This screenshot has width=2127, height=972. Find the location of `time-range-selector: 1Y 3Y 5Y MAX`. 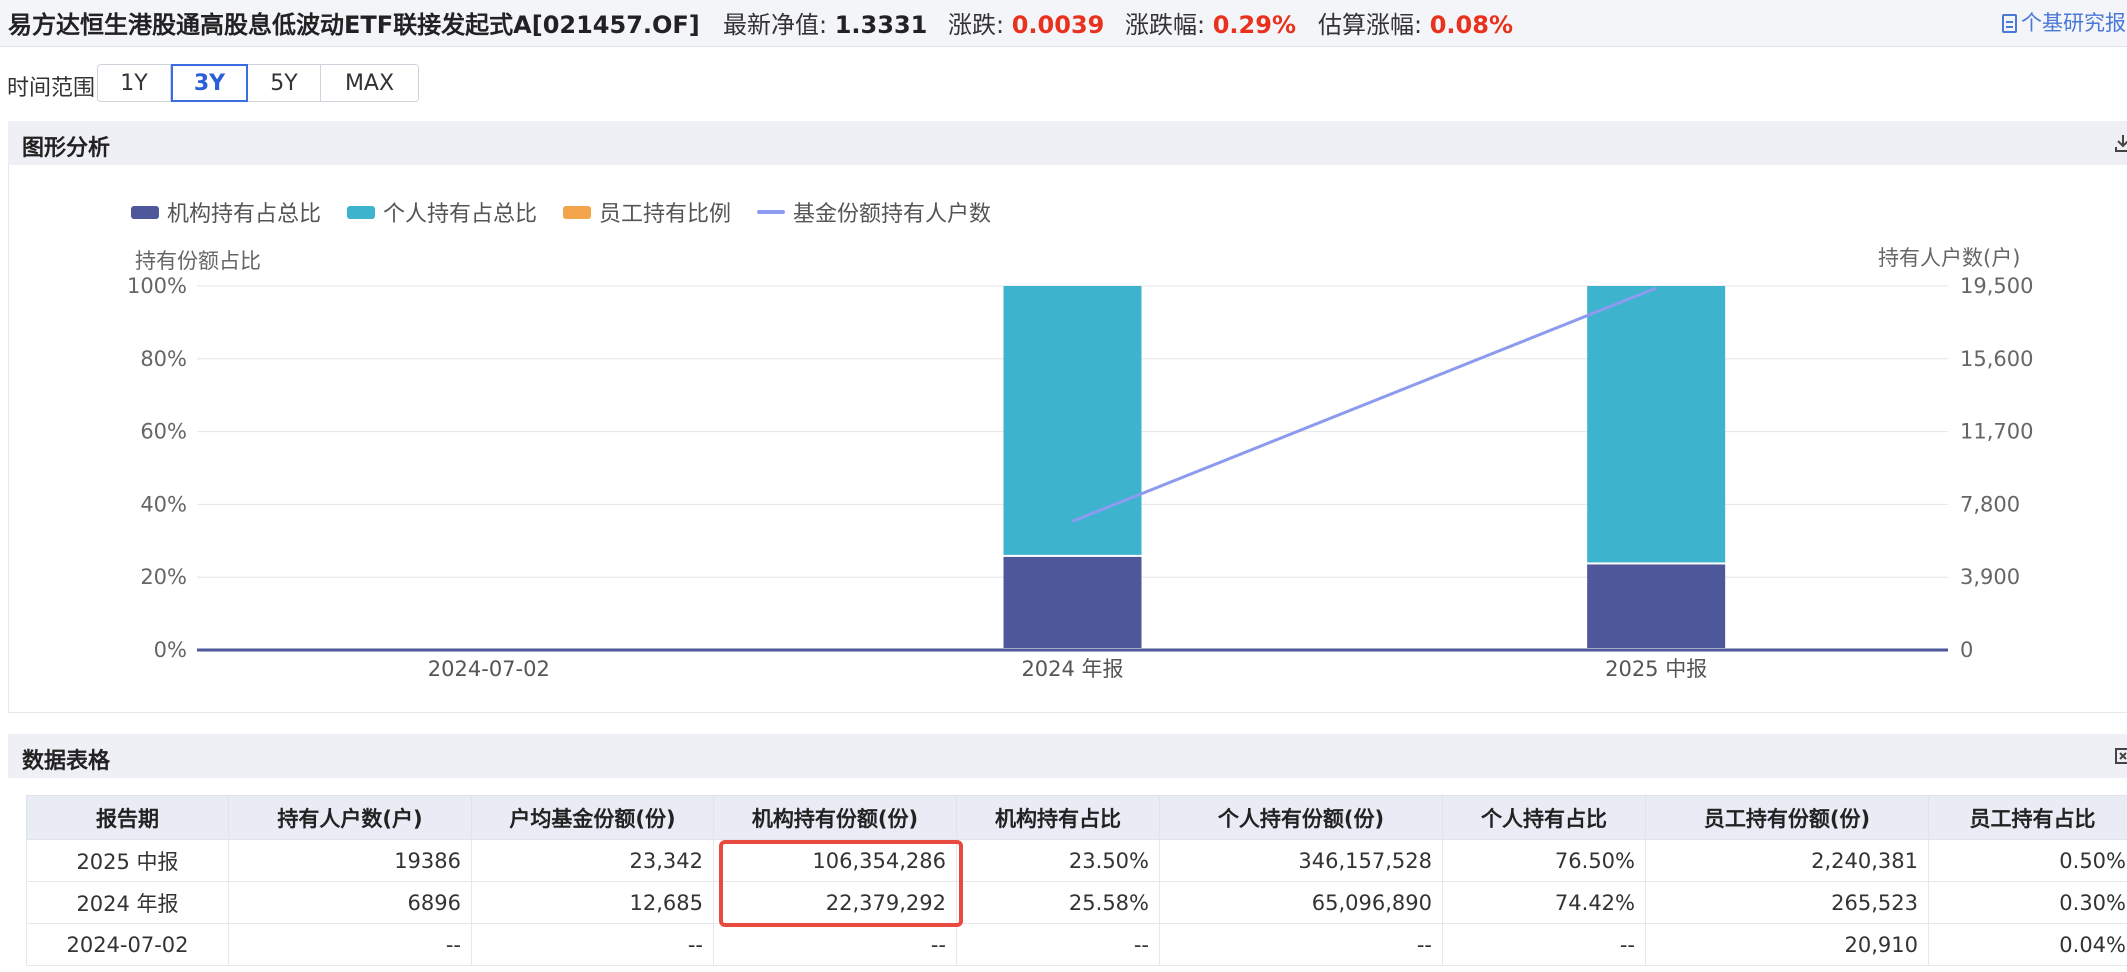

time-range-selector: 1Y 3Y 5Y MAX is located at coordinates (258, 83).